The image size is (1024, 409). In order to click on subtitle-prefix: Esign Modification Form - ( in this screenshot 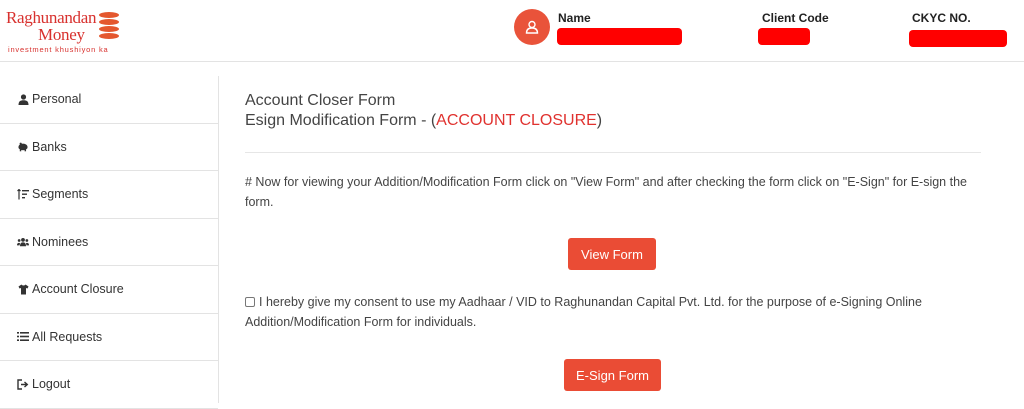, I will do `click(341, 120)`.